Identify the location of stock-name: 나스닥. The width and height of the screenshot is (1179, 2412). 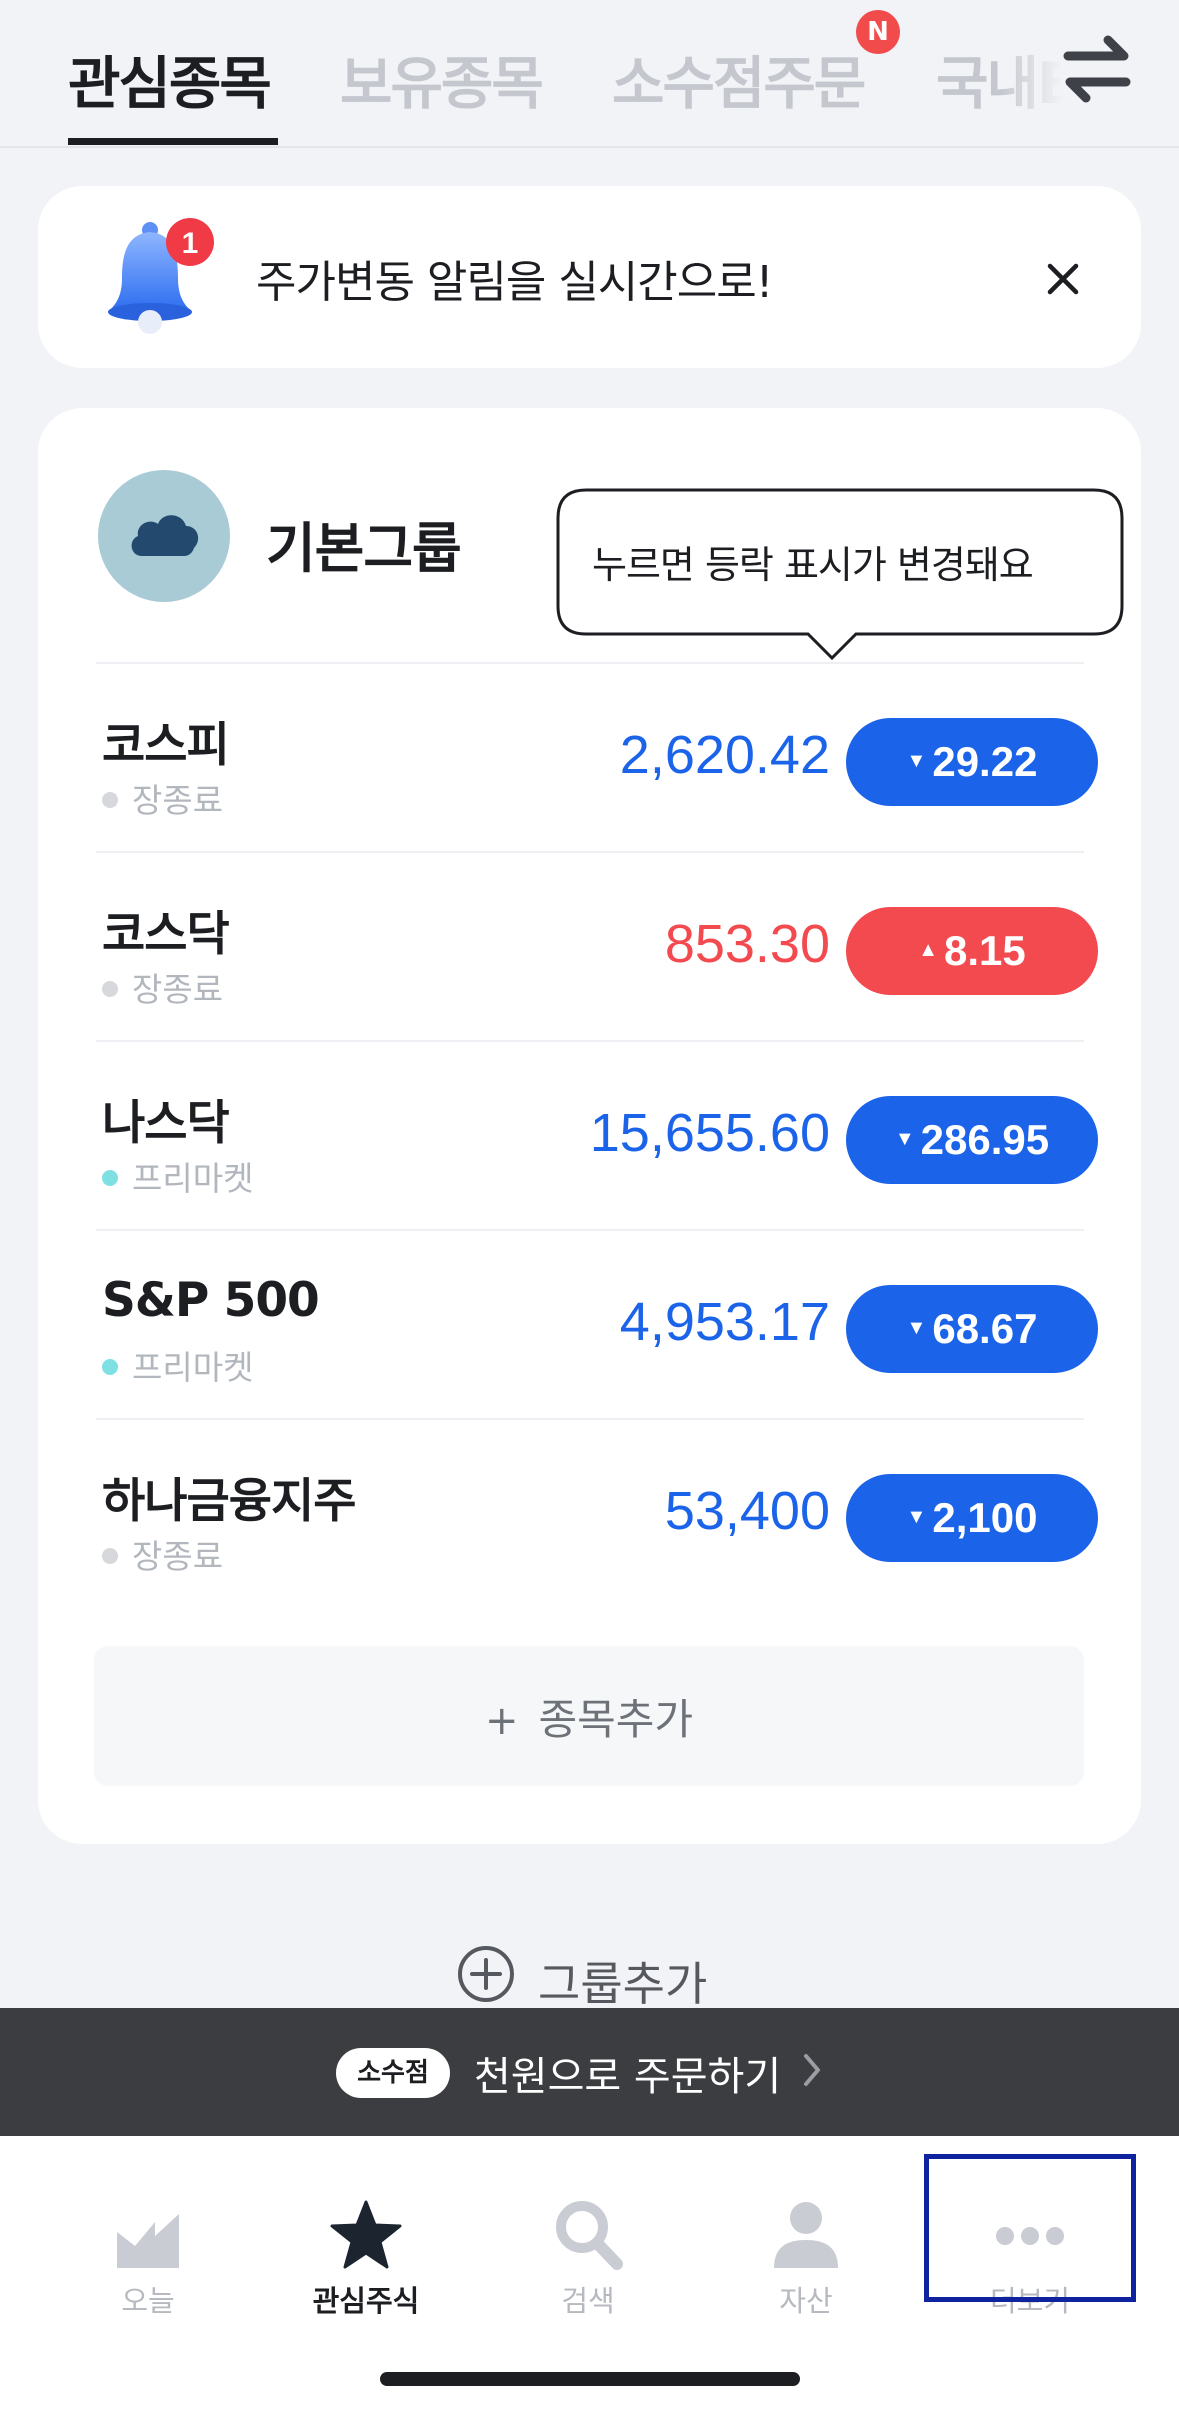
(166, 1123).